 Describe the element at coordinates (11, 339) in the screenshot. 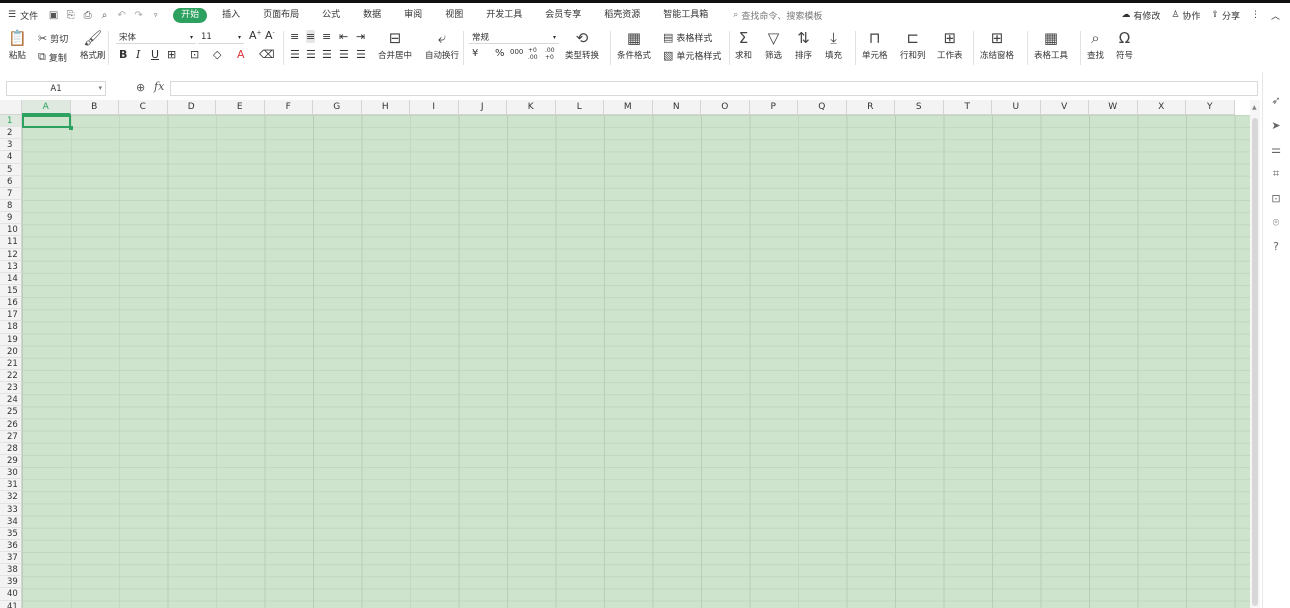

I see `row-header-19: 19` at that location.